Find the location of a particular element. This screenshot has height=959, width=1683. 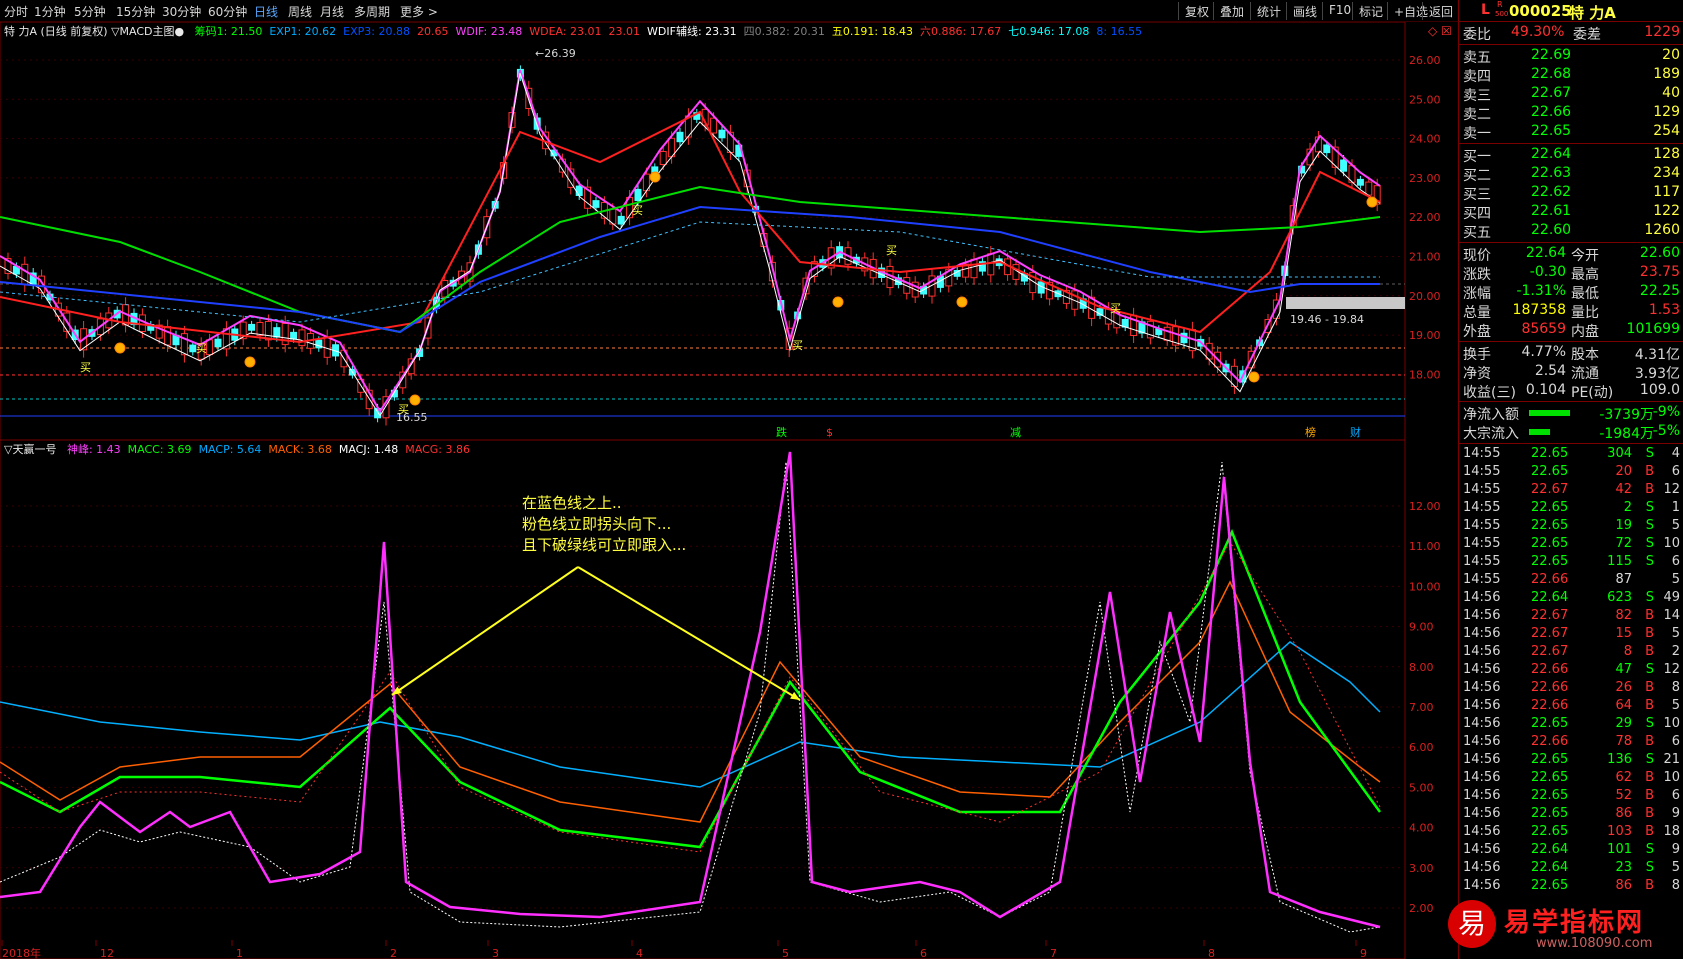

main-indicator-12: 8: 16.55 is located at coordinates (1119, 31).